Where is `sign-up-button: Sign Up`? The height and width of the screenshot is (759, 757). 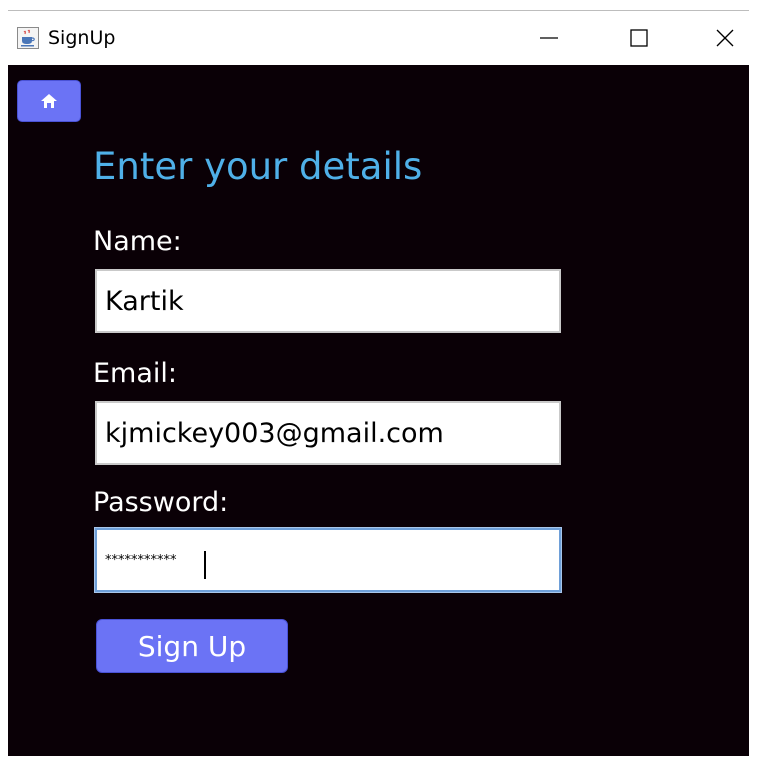
sign-up-button: Sign Up is located at coordinates (192, 646).